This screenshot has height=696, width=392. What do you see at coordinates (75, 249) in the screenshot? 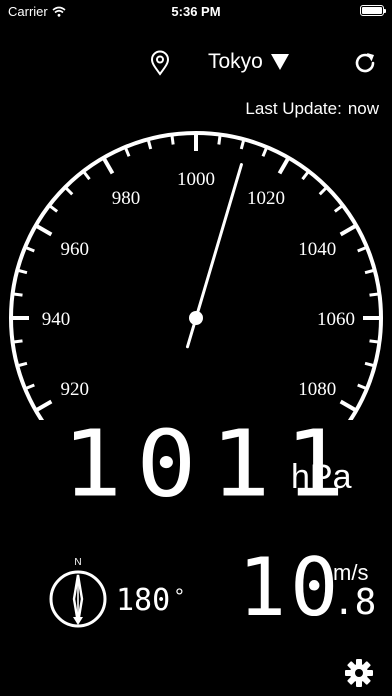
I see `gauge-label: 960` at bounding box center [75, 249].